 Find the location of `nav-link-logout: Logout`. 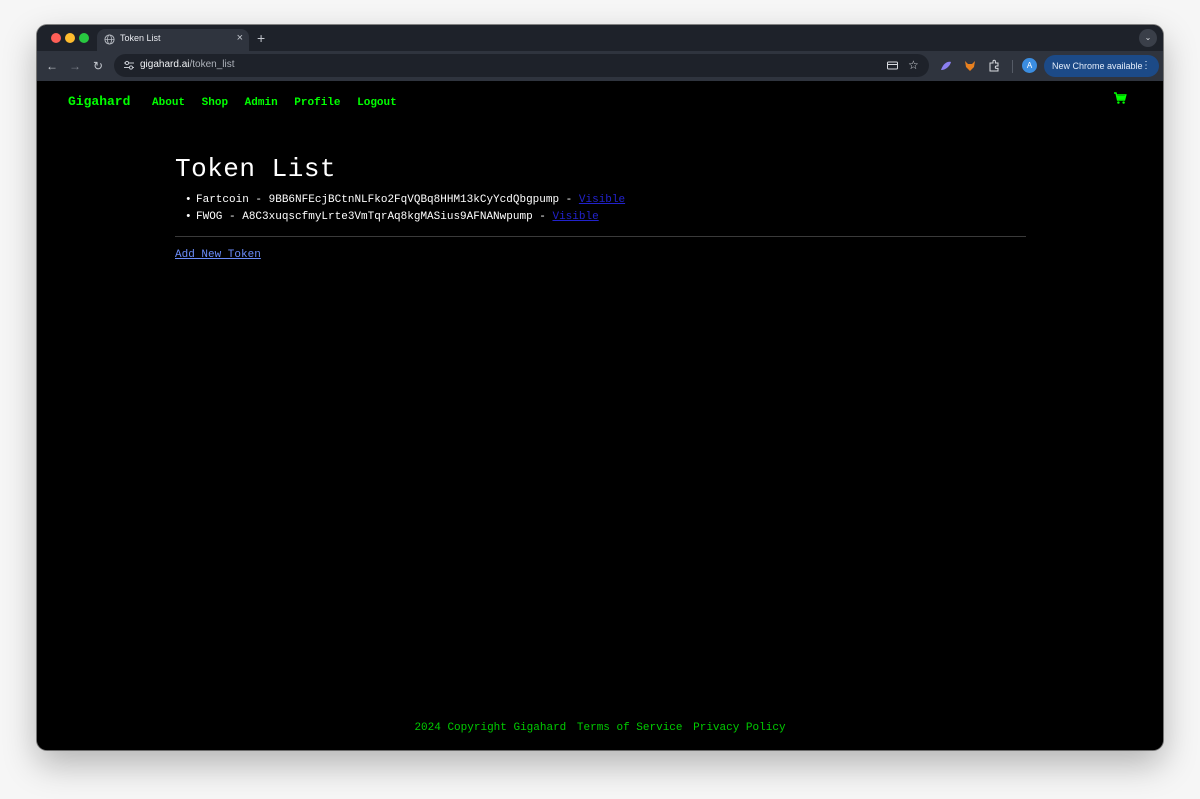

nav-link-logout: Logout is located at coordinates (377, 103).